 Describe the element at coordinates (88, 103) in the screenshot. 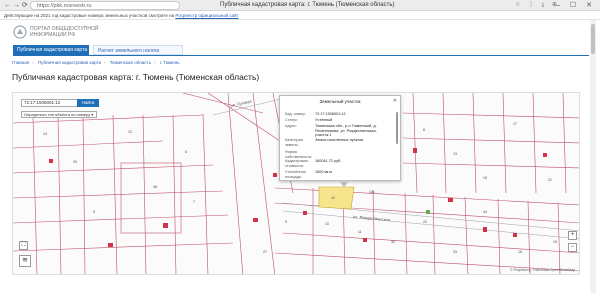

I see `search-button: Найти` at that location.